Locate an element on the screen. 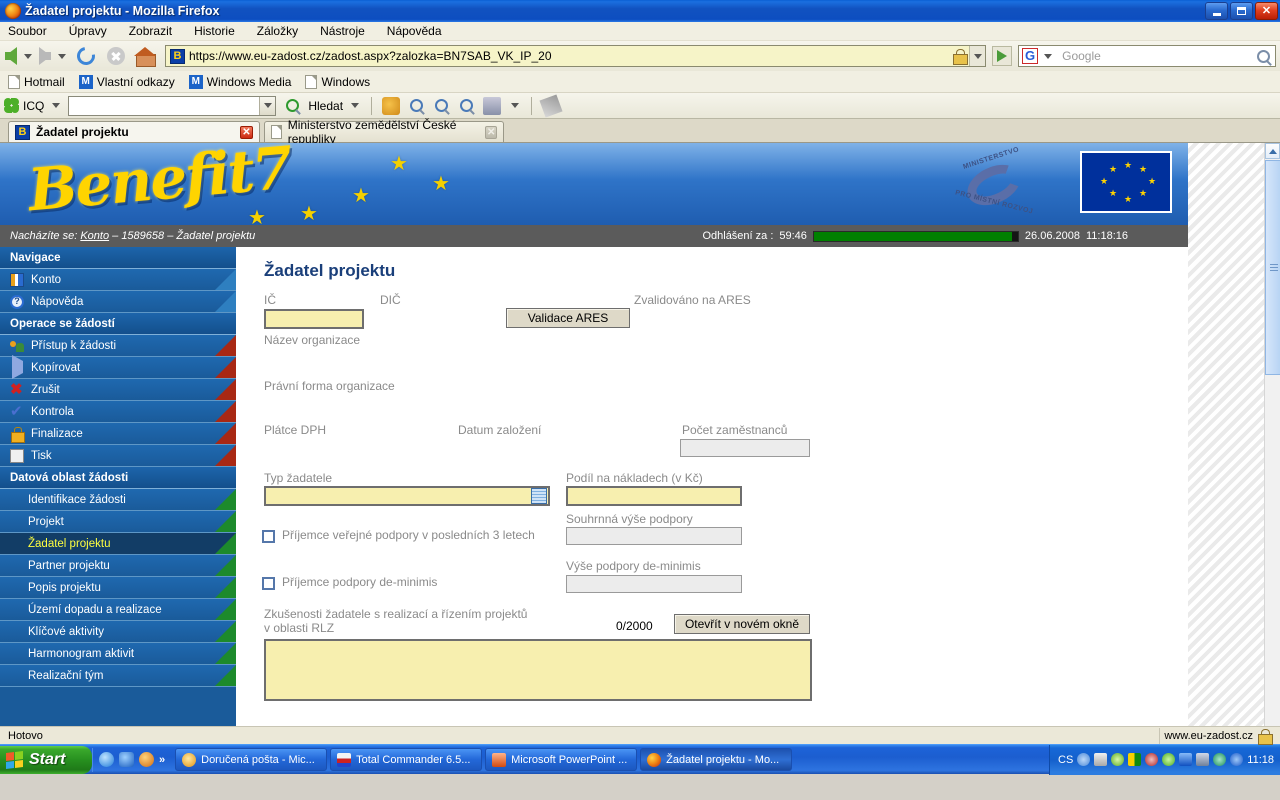 The height and width of the screenshot is (800, 1280). tray-bluetooth2-icon is located at coordinates (1237, 759).